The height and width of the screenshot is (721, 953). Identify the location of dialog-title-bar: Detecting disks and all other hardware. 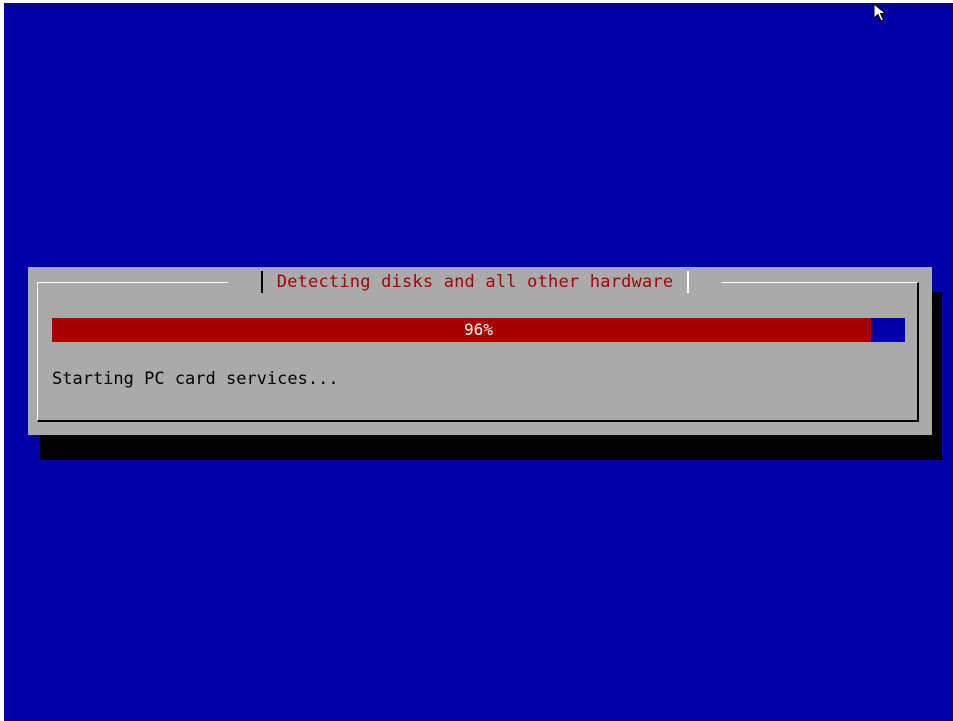
(475, 282).